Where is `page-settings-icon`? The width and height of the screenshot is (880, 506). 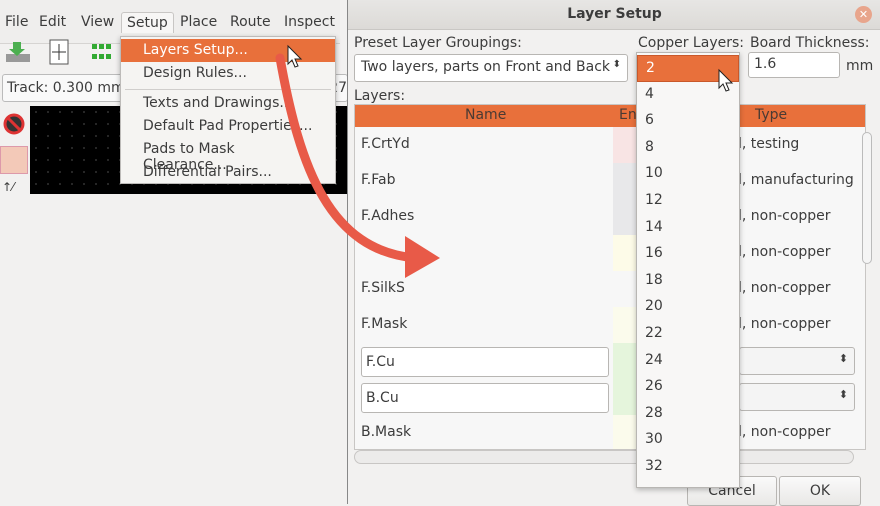 page-settings-icon is located at coordinates (60, 52).